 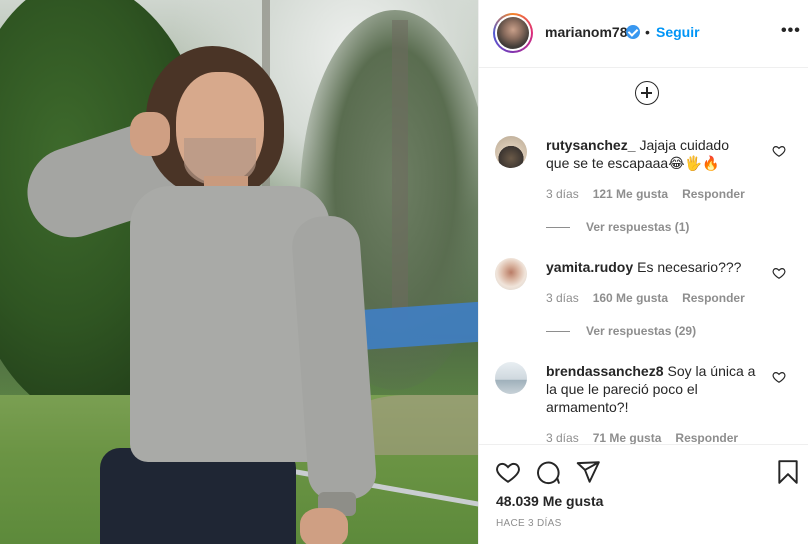 What do you see at coordinates (791, 31) in the screenshot?
I see `more-options-icon: •••` at bounding box center [791, 31].